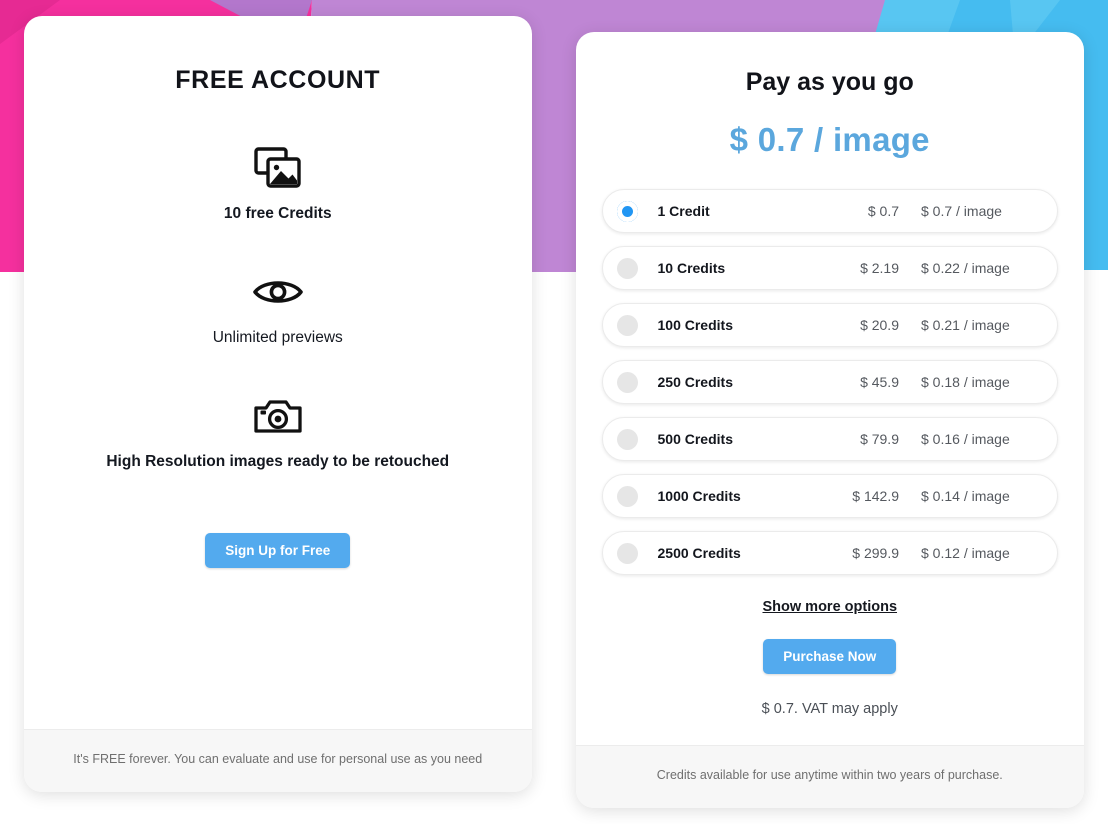 The height and width of the screenshot is (824, 1108). I want to click on plan-row: 2500 Credits $ 299.9 $ 0.12 / image, so click(829, 553).